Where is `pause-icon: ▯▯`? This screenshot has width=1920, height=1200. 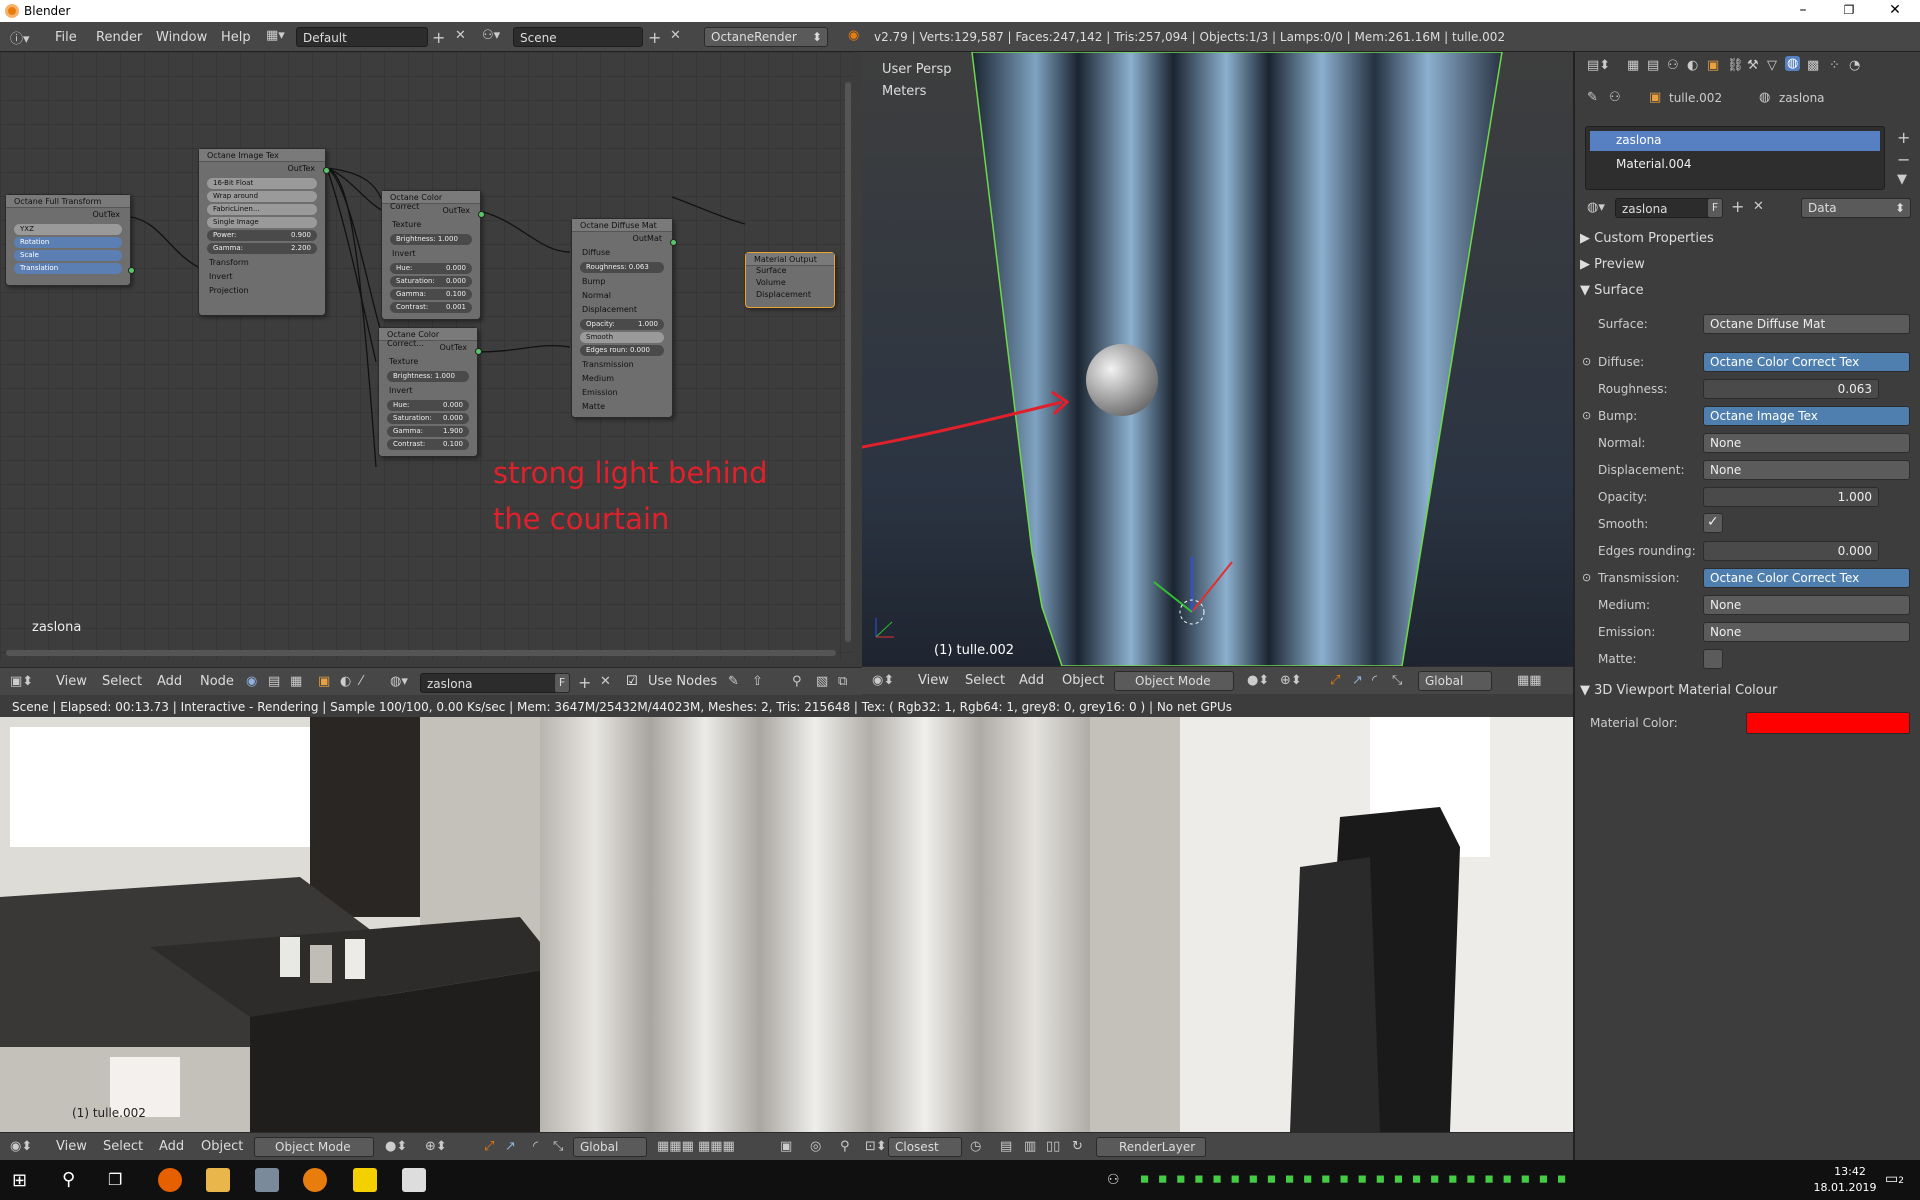
pause-icon: ▯▯ is located at coordinates (1053, 1146).